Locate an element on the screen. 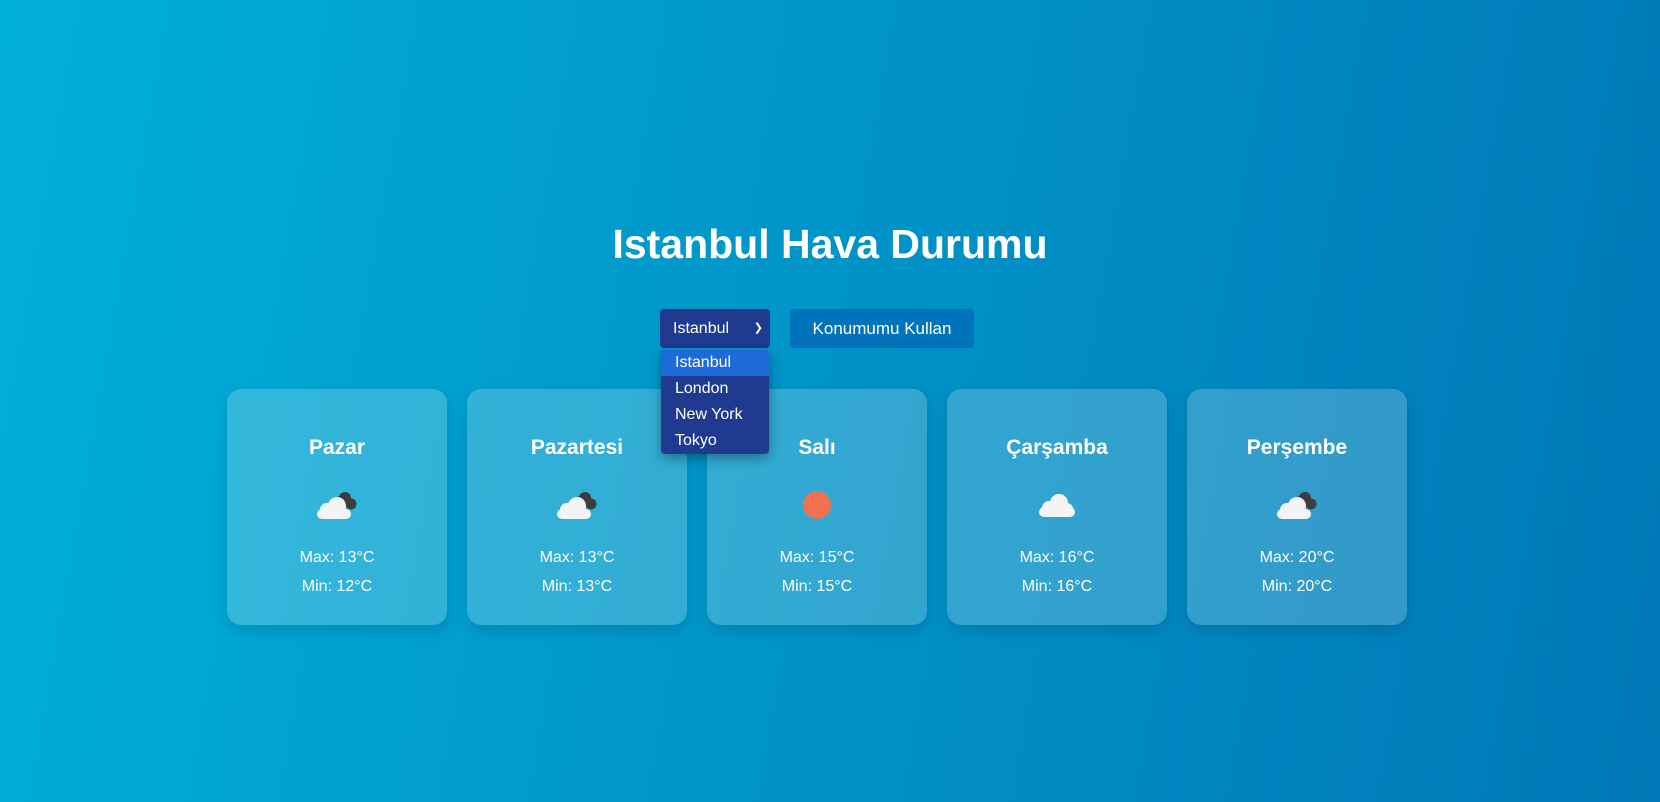 The height and width of the screenshot is (802, 1660). forecast-day: Pazar is located at coordinates (337, 447).